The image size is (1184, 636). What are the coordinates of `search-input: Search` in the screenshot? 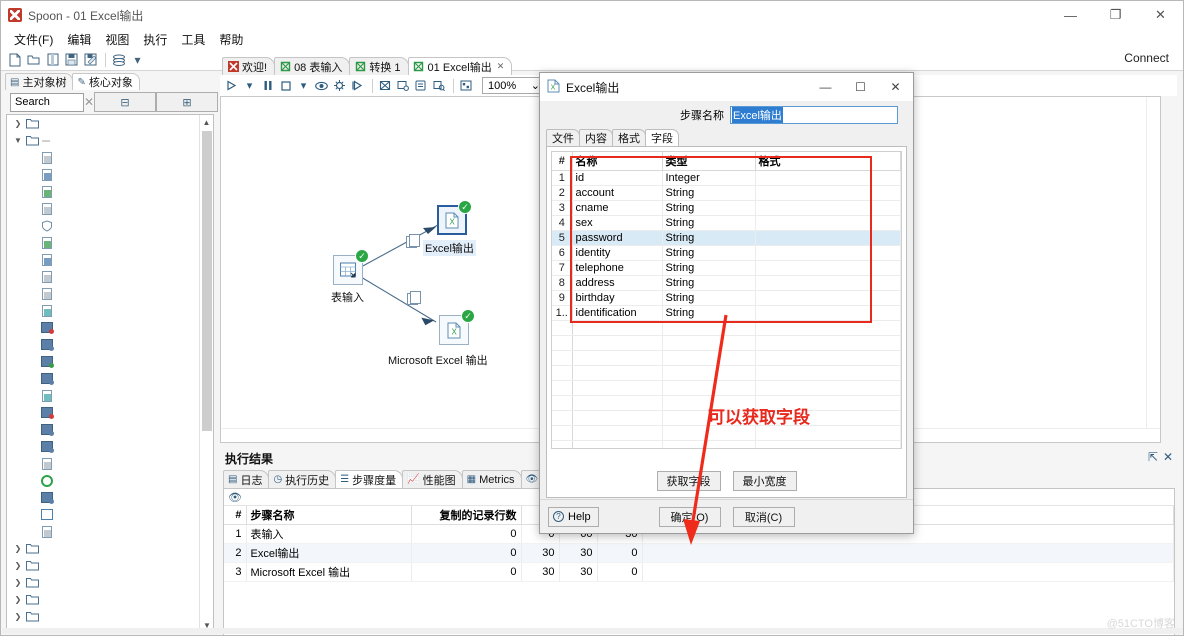 It's located at (47, 102).